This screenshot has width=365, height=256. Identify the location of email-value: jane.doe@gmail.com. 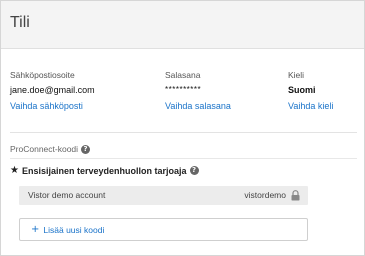
(52, 90).